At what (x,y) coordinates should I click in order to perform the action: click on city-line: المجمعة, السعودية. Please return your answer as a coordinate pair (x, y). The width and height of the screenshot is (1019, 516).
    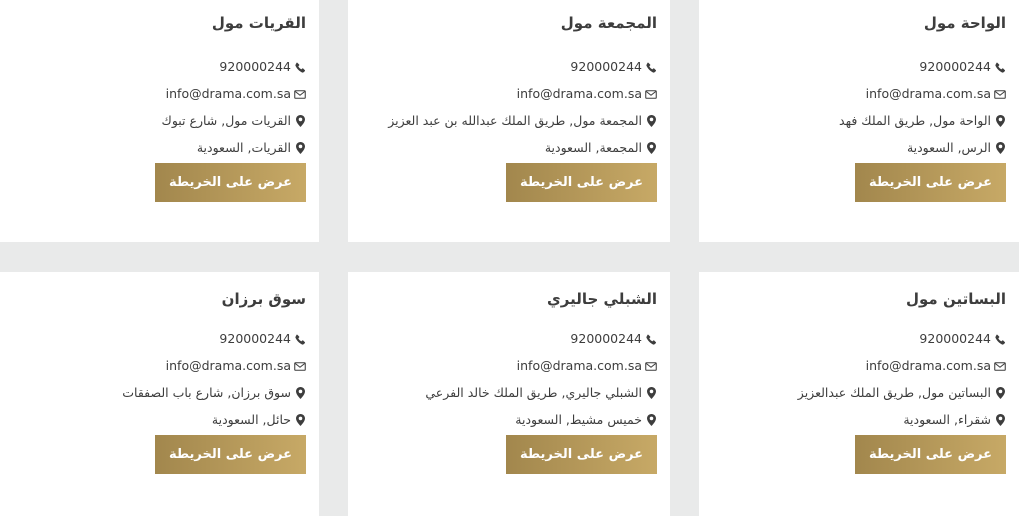
    Looking at the image, I should click on (601, 148).